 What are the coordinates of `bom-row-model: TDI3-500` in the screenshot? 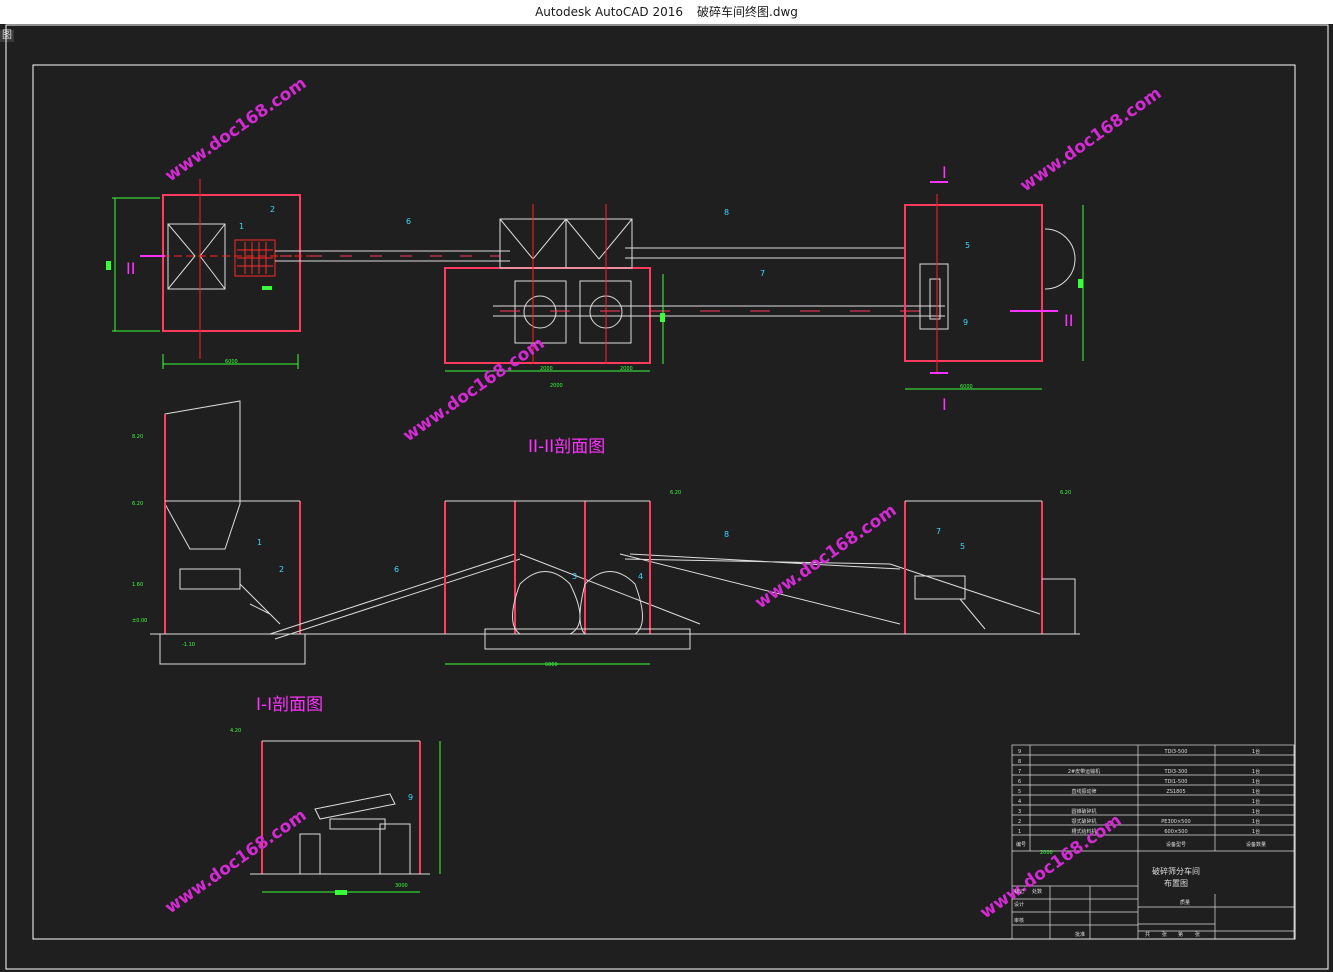 It's located at (1176, 752).